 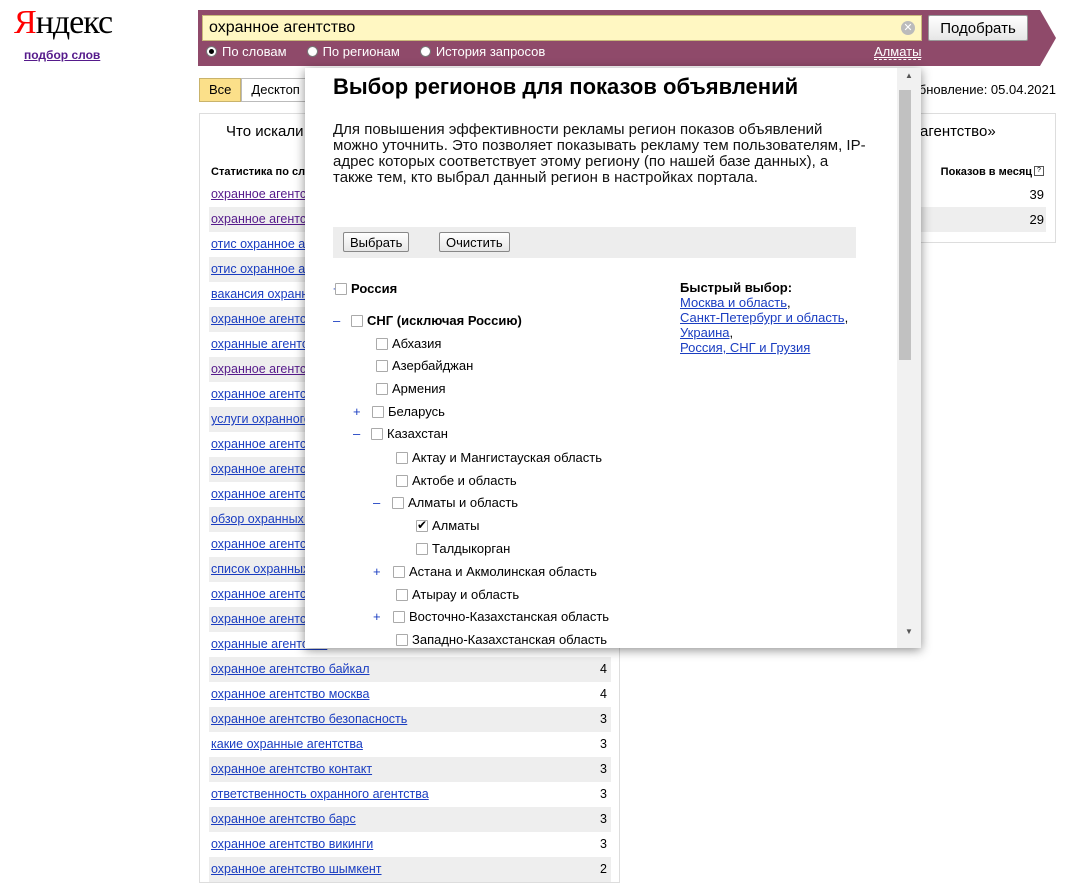 I want to click on region-label: Астана и Акмолинская область, so click(x=503, y=571).